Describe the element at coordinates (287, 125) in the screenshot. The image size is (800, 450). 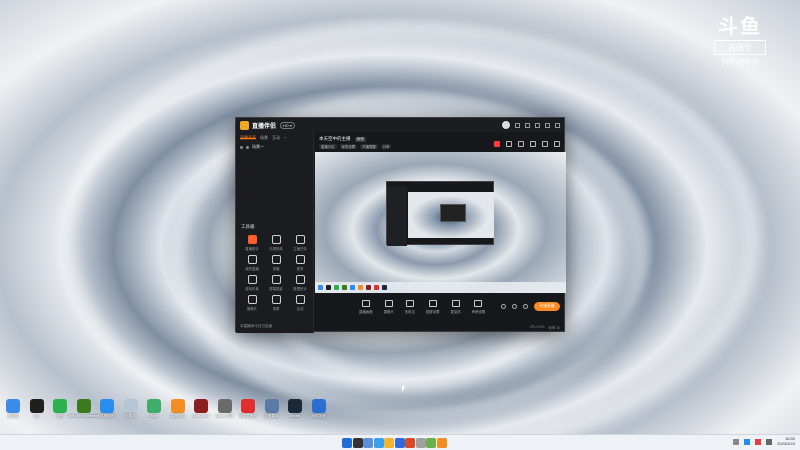
I see `quality-badge: HD ▾` at that location.